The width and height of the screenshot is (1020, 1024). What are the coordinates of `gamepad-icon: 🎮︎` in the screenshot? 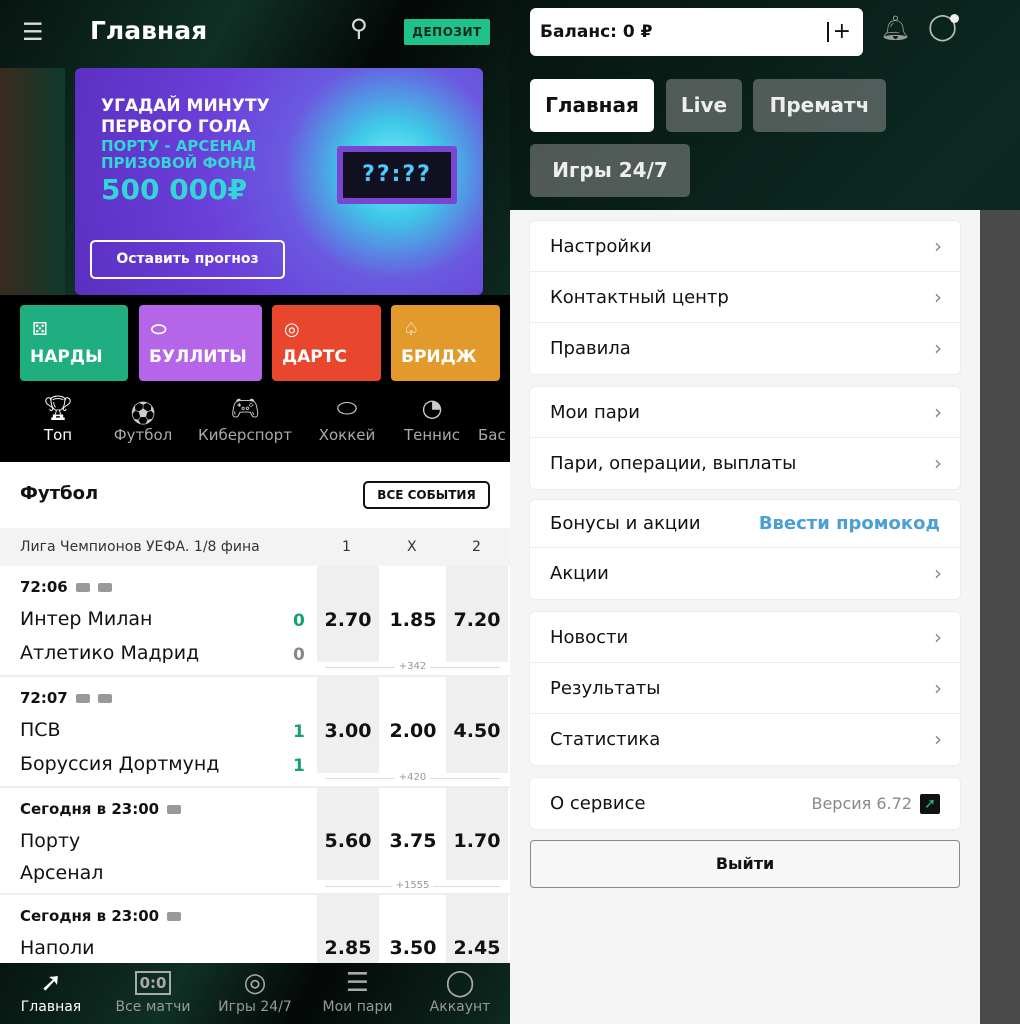 It's located at (245, 408).